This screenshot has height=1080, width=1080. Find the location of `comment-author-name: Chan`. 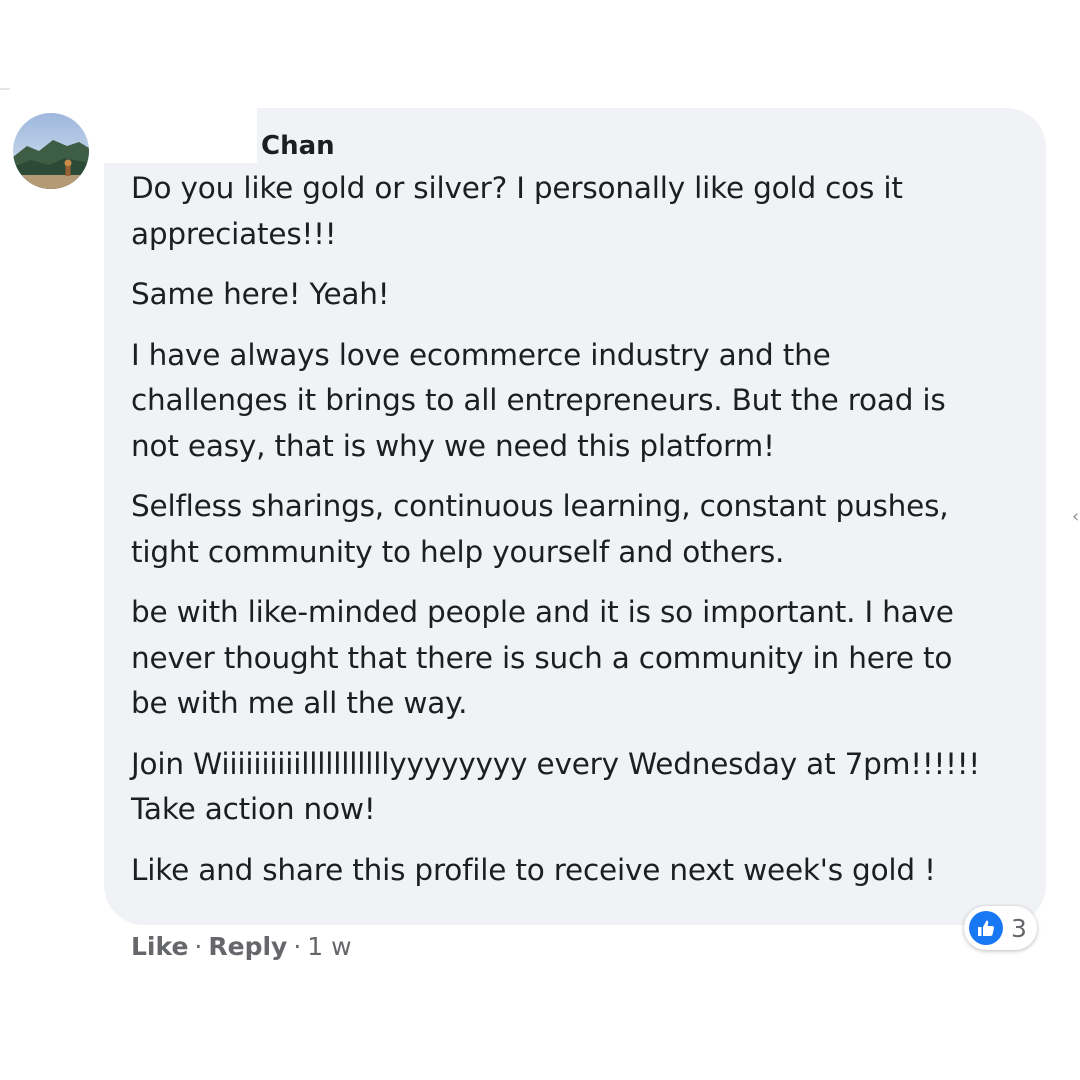

comment-author-name: Chan is located at coordinates (298, 146).